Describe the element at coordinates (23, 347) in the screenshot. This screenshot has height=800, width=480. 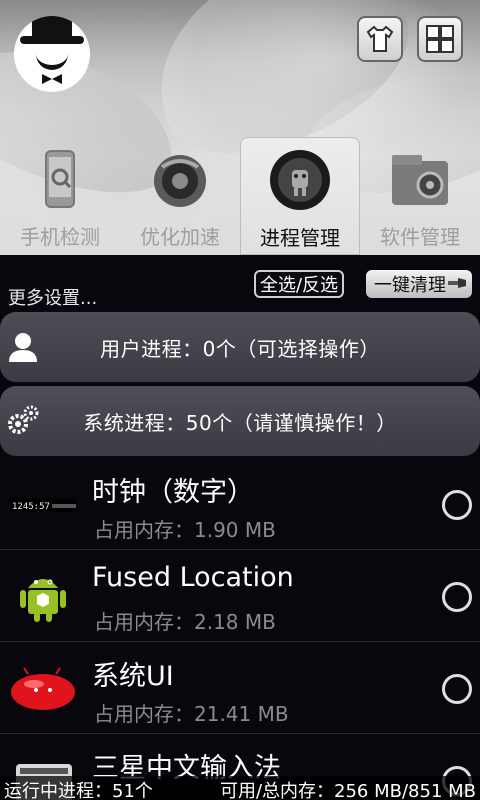
I see `user-icon` at that location.